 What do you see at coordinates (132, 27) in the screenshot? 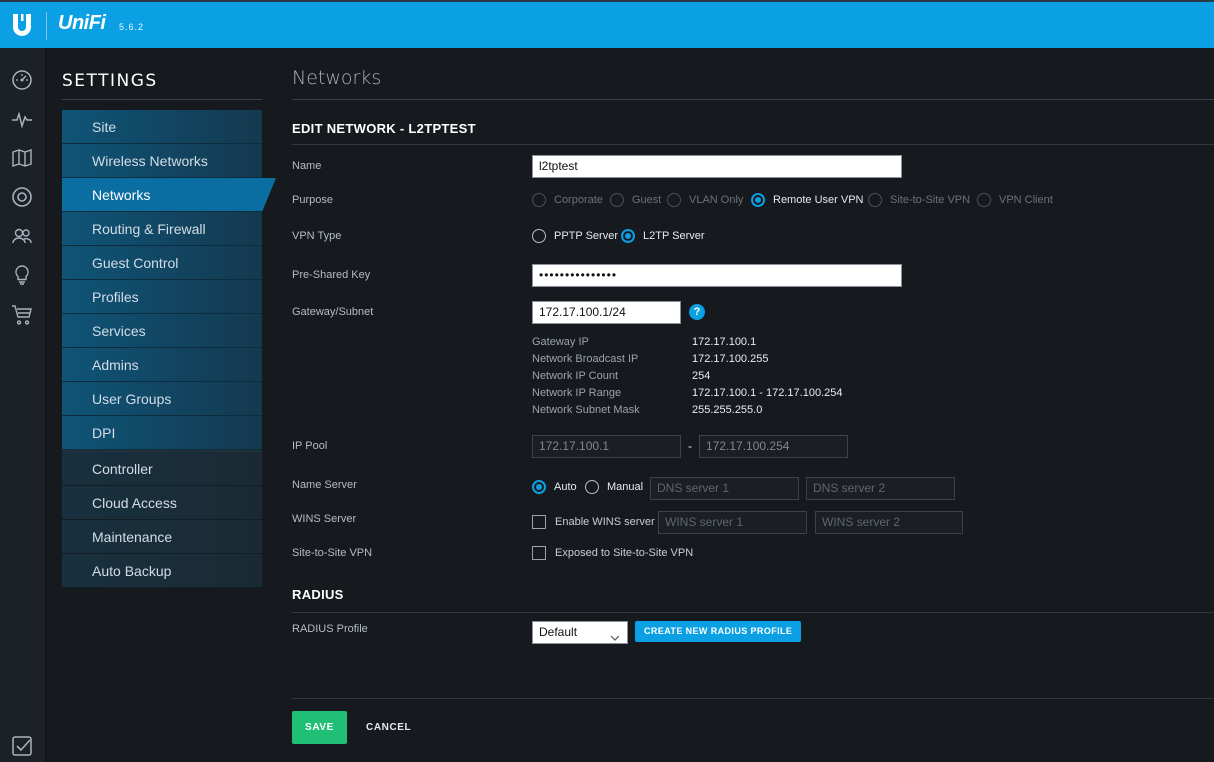
I see `version-label: 5.6.2` at bounding box center [132, 27].